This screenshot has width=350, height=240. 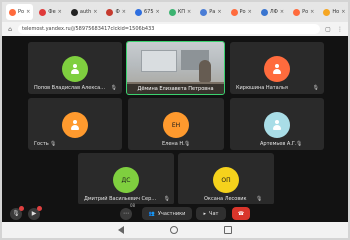 I want to click on browser-tab: Ф ×, so click(x=116, y=12).